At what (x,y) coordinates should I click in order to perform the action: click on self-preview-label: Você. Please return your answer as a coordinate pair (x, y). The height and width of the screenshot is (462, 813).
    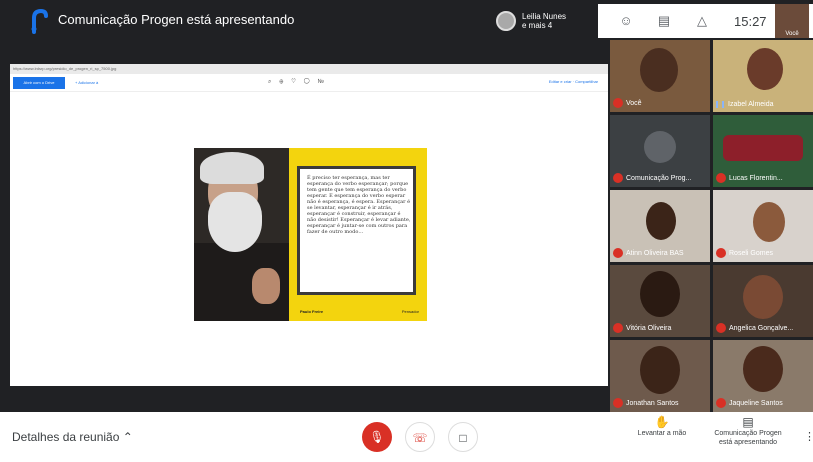
    Looking at the image, I should click on (792, 34).